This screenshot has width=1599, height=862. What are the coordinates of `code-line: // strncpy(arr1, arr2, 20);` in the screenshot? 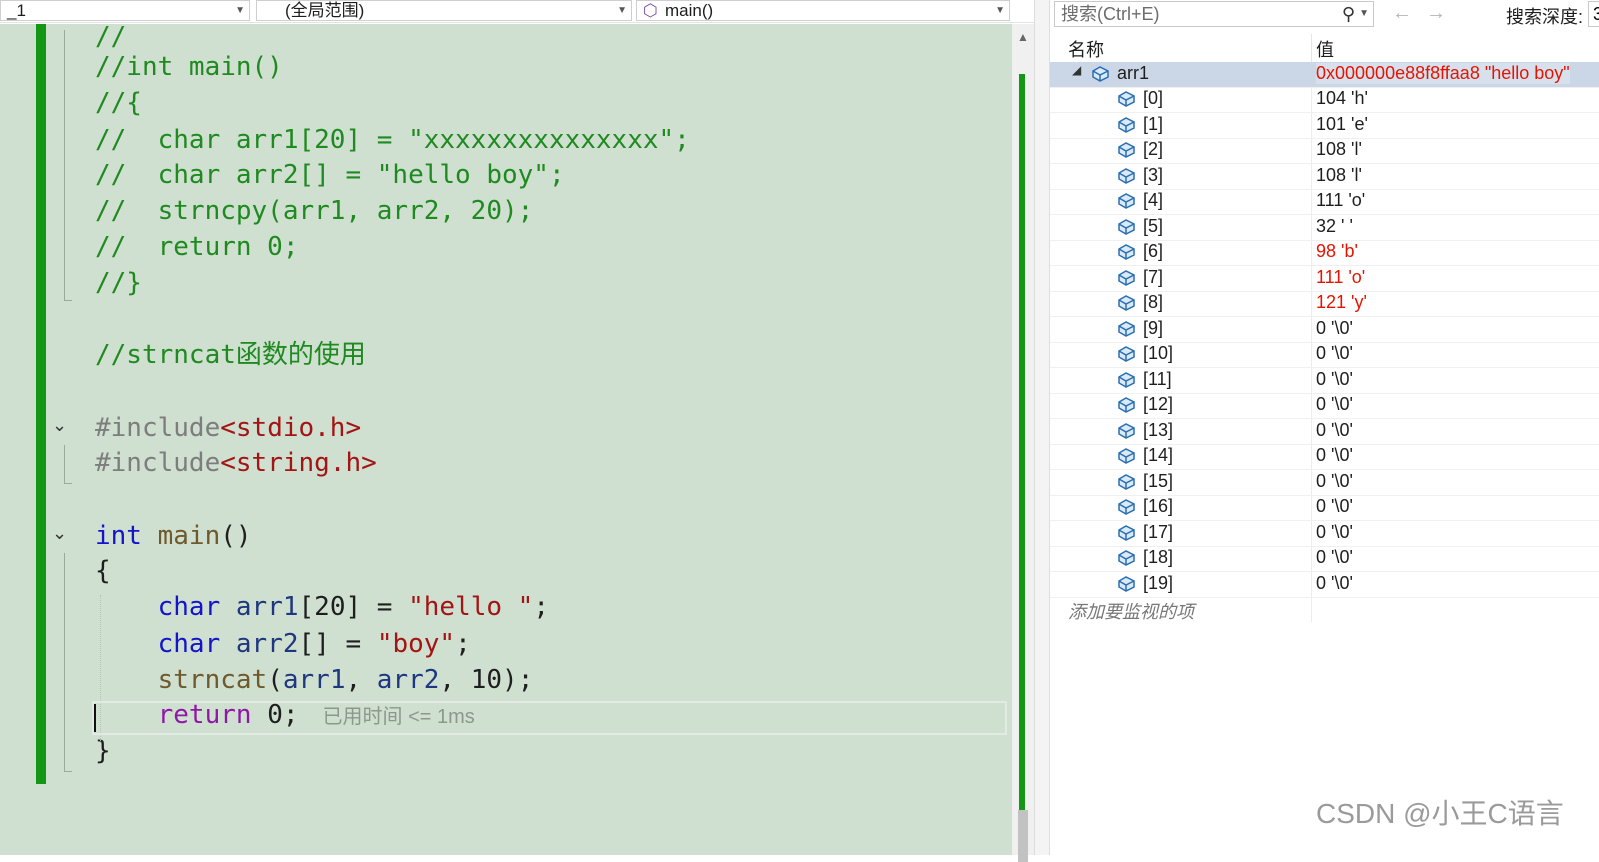 It's located at (314, 211).